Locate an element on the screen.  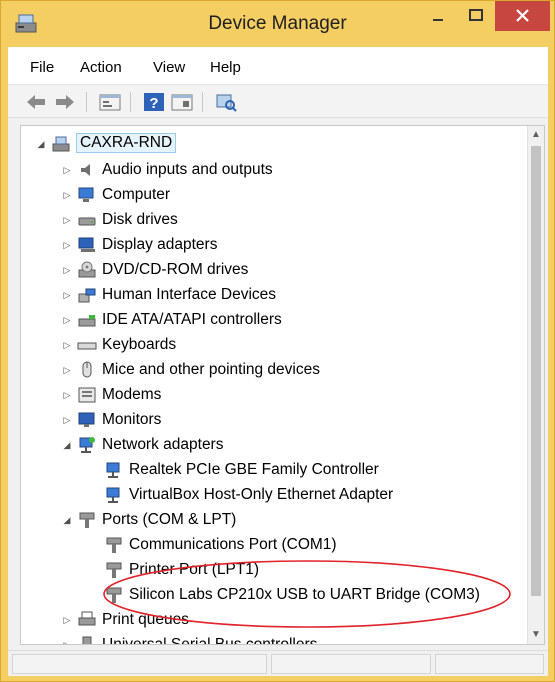
show-hidden-icon is located at coordinates (182, 102).